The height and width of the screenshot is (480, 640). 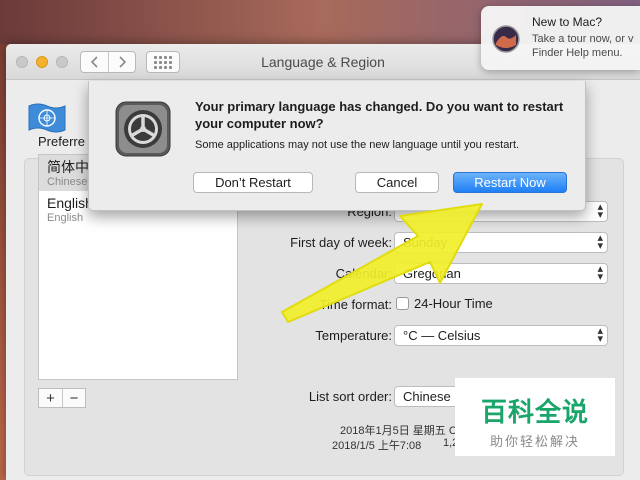 What do you see at coordinates (355, 304) in the screenshot?
I see `time-format-label: Time format:` at bounding box center [355, 304].